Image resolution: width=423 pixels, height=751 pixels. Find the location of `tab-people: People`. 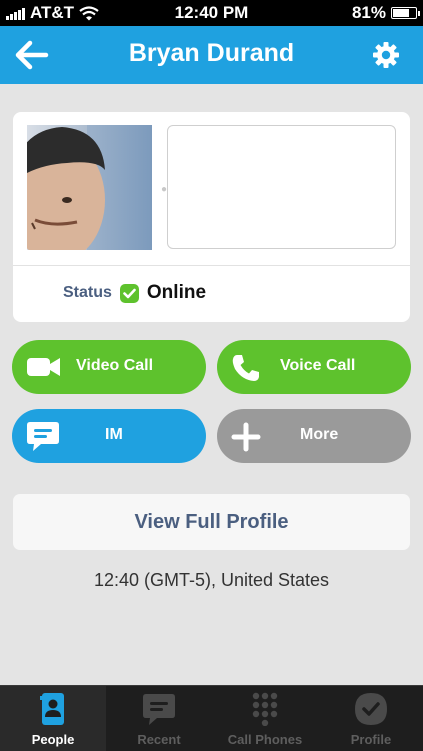

tab-people: People is located at coordinates (53, 718).